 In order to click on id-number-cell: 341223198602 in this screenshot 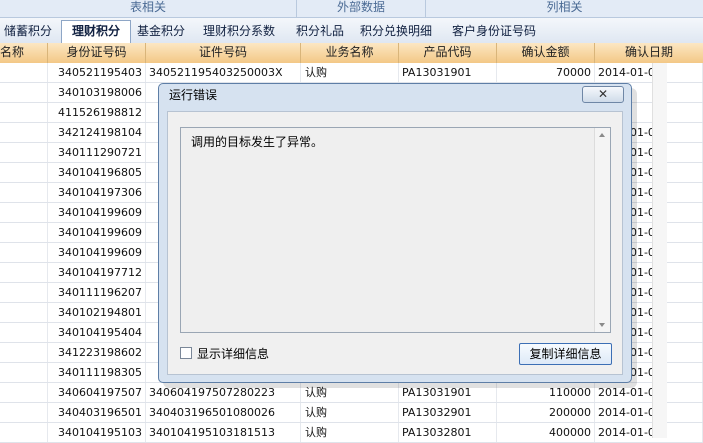, I will do `click(97, 352)`.